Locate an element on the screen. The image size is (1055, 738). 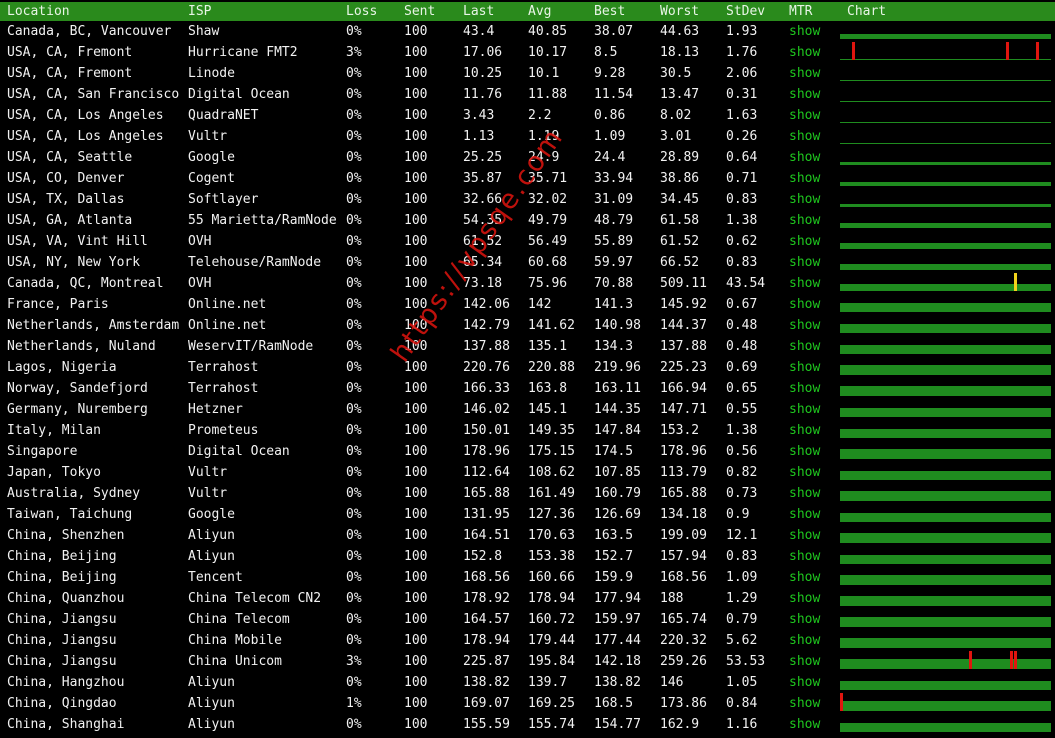
cell-stdev: 2.06 is located at coordinates (742, 73).